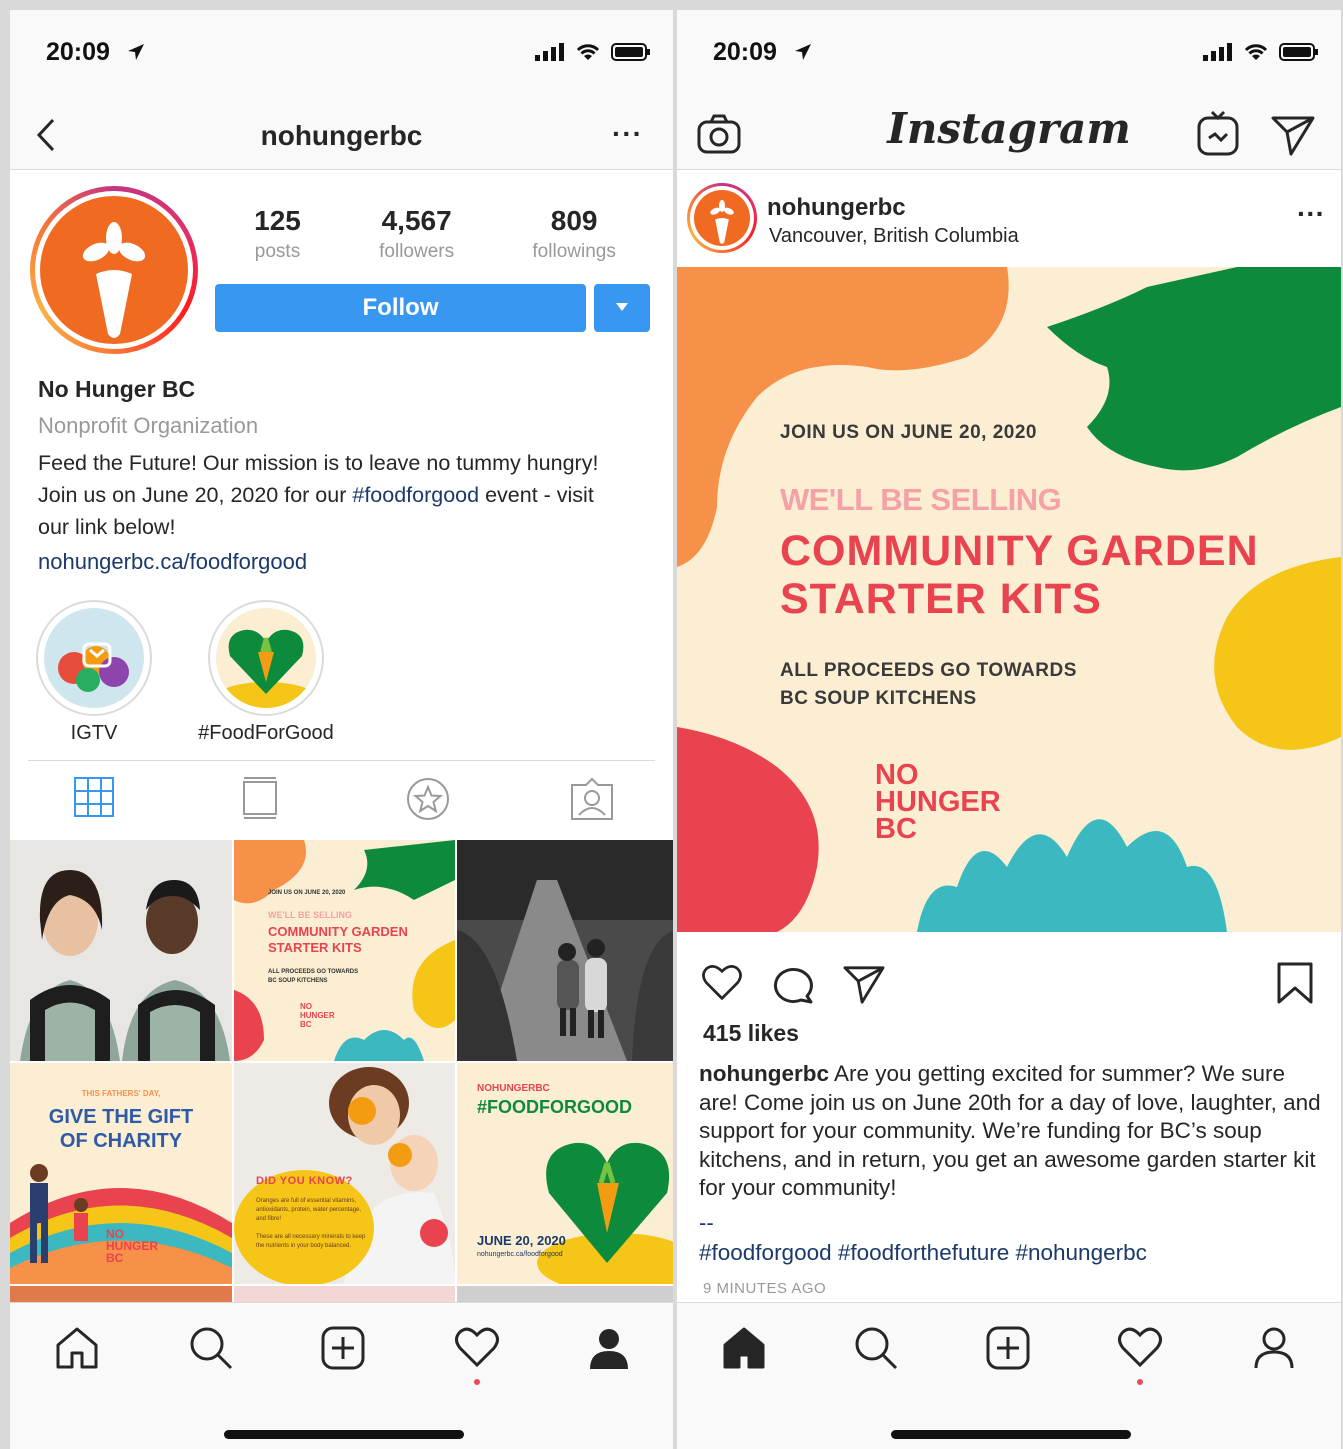  Describe the element at coordinates (1009, 977) in the screenshot. I see `post-actions` at that location.